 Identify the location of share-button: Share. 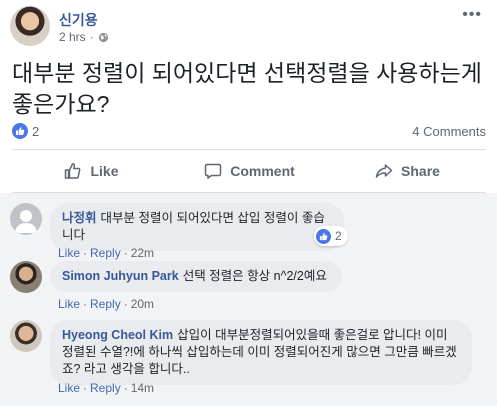
(407, 171).